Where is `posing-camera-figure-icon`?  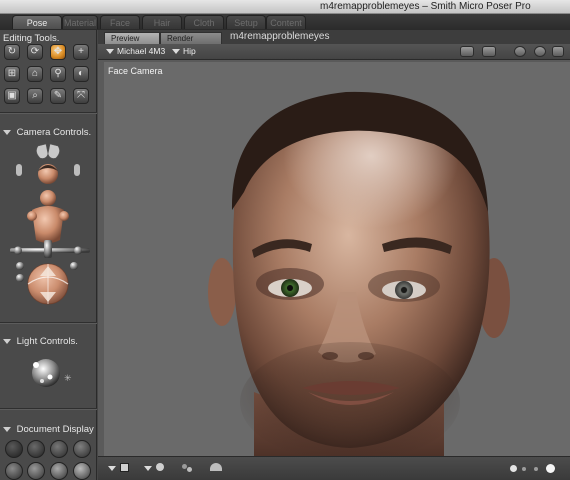
posing-camera-figure-icon is located at coordinates (48, 216).